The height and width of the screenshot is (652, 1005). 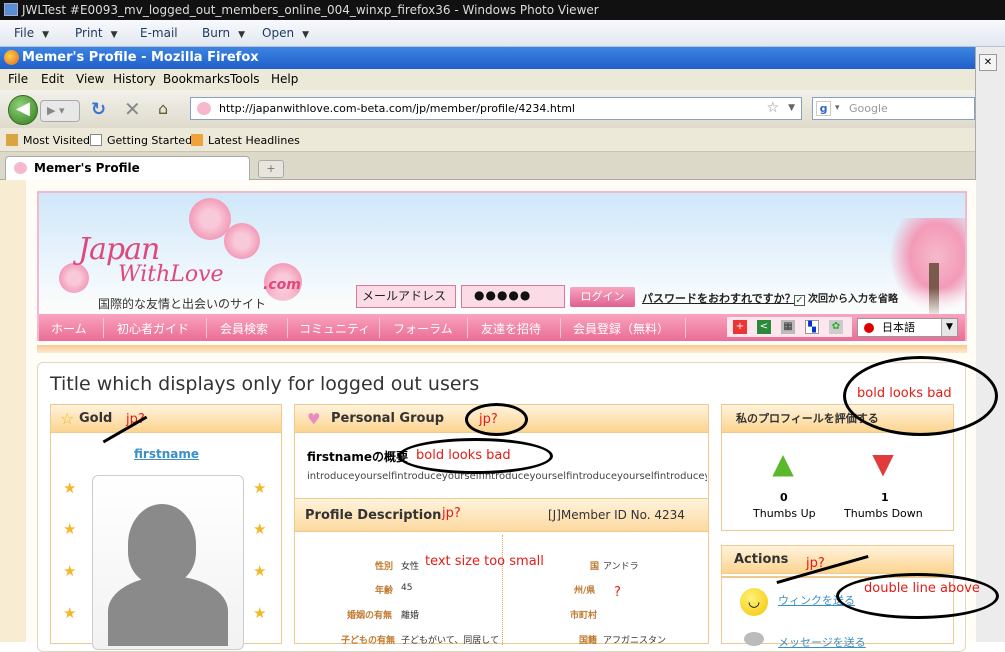 I want to click on search-engine-dropdown-icon: ▾, so click(x=837, y=108).